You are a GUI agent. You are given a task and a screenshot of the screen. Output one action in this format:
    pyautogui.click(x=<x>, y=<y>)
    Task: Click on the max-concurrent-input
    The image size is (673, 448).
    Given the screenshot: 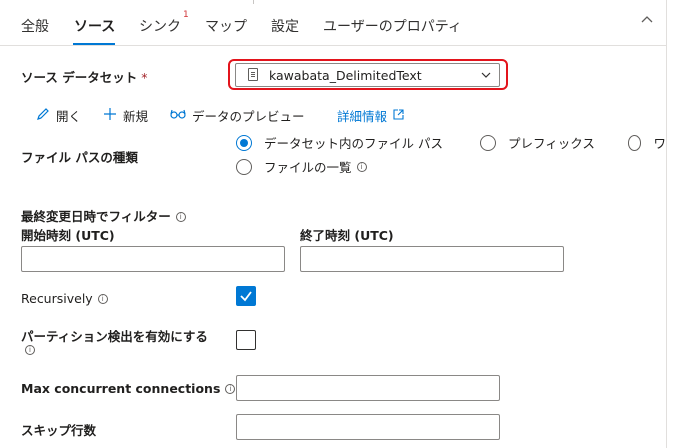 What is the action you would take?
    pyautogui.click(x=368, y=388)
    